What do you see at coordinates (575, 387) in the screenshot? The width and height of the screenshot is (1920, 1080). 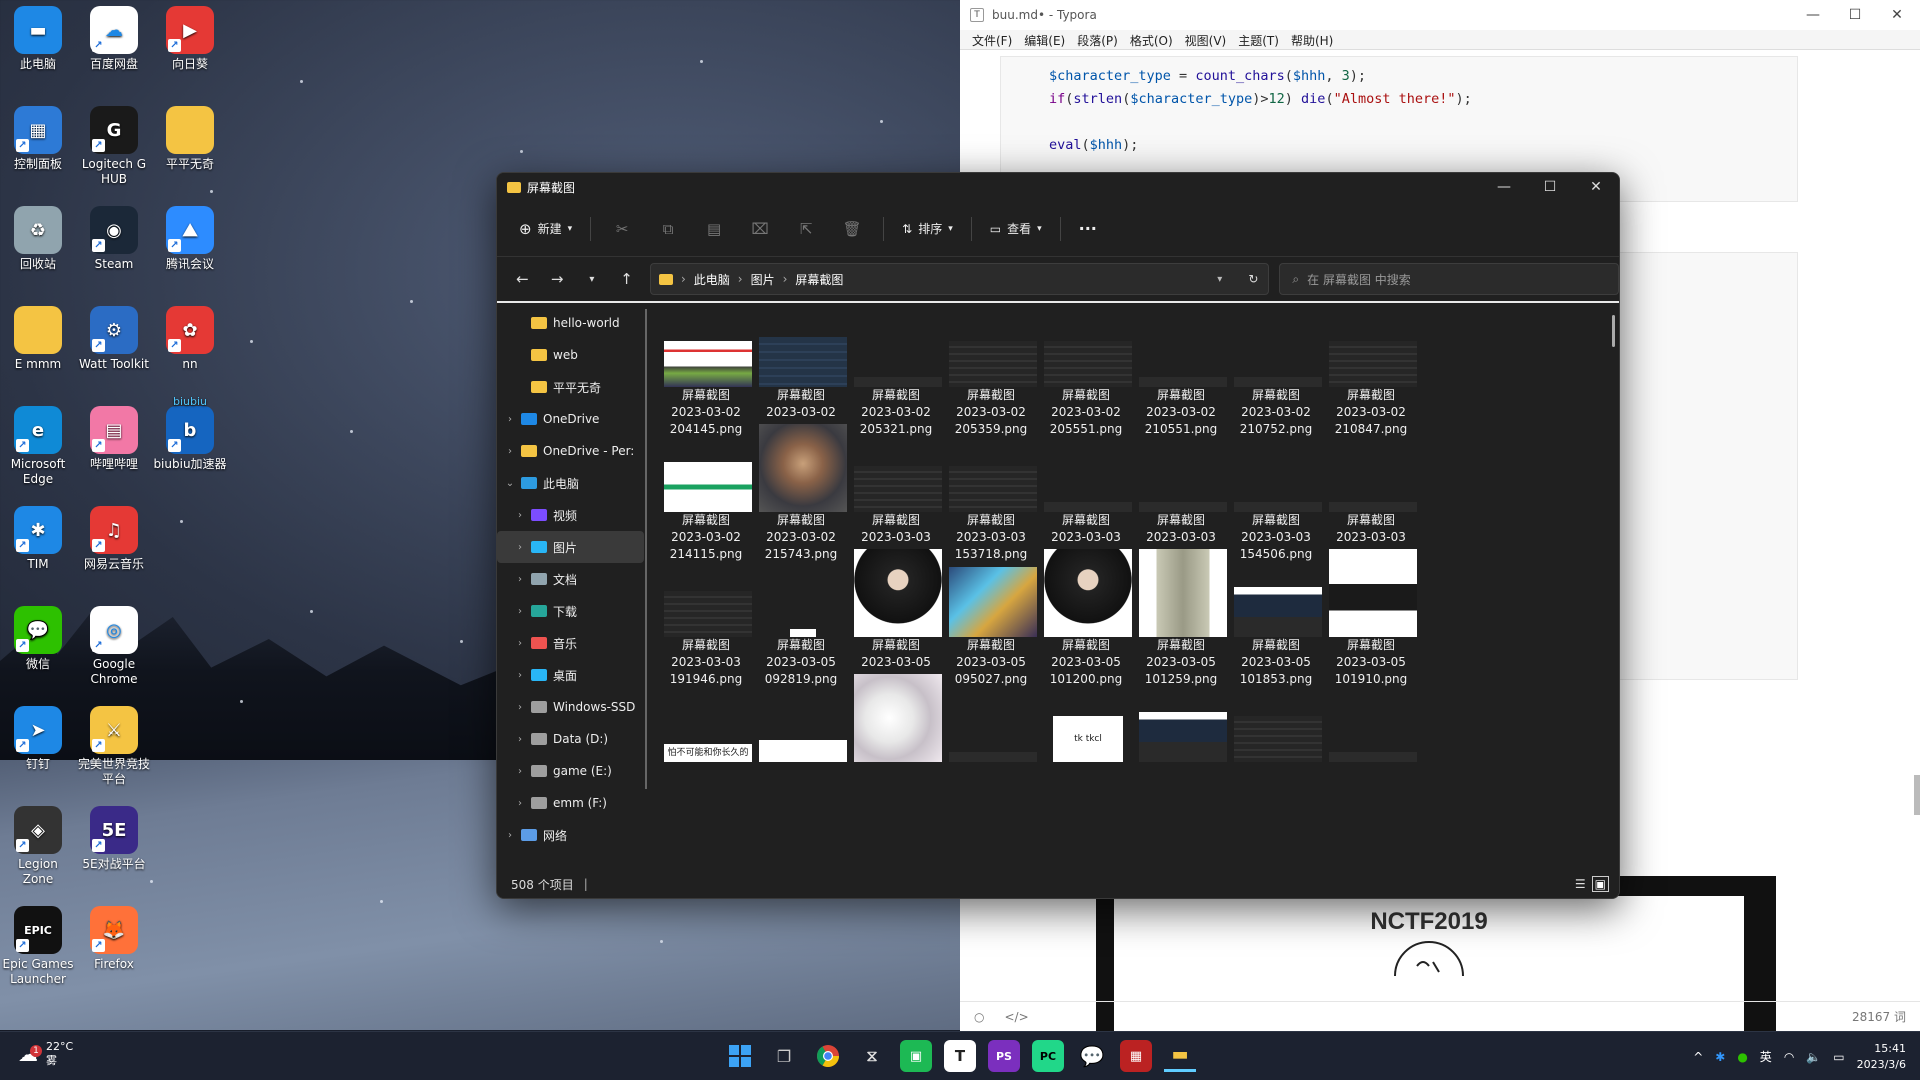 I see `nav-item: 平平无奇` at bounding box center [575, 387].